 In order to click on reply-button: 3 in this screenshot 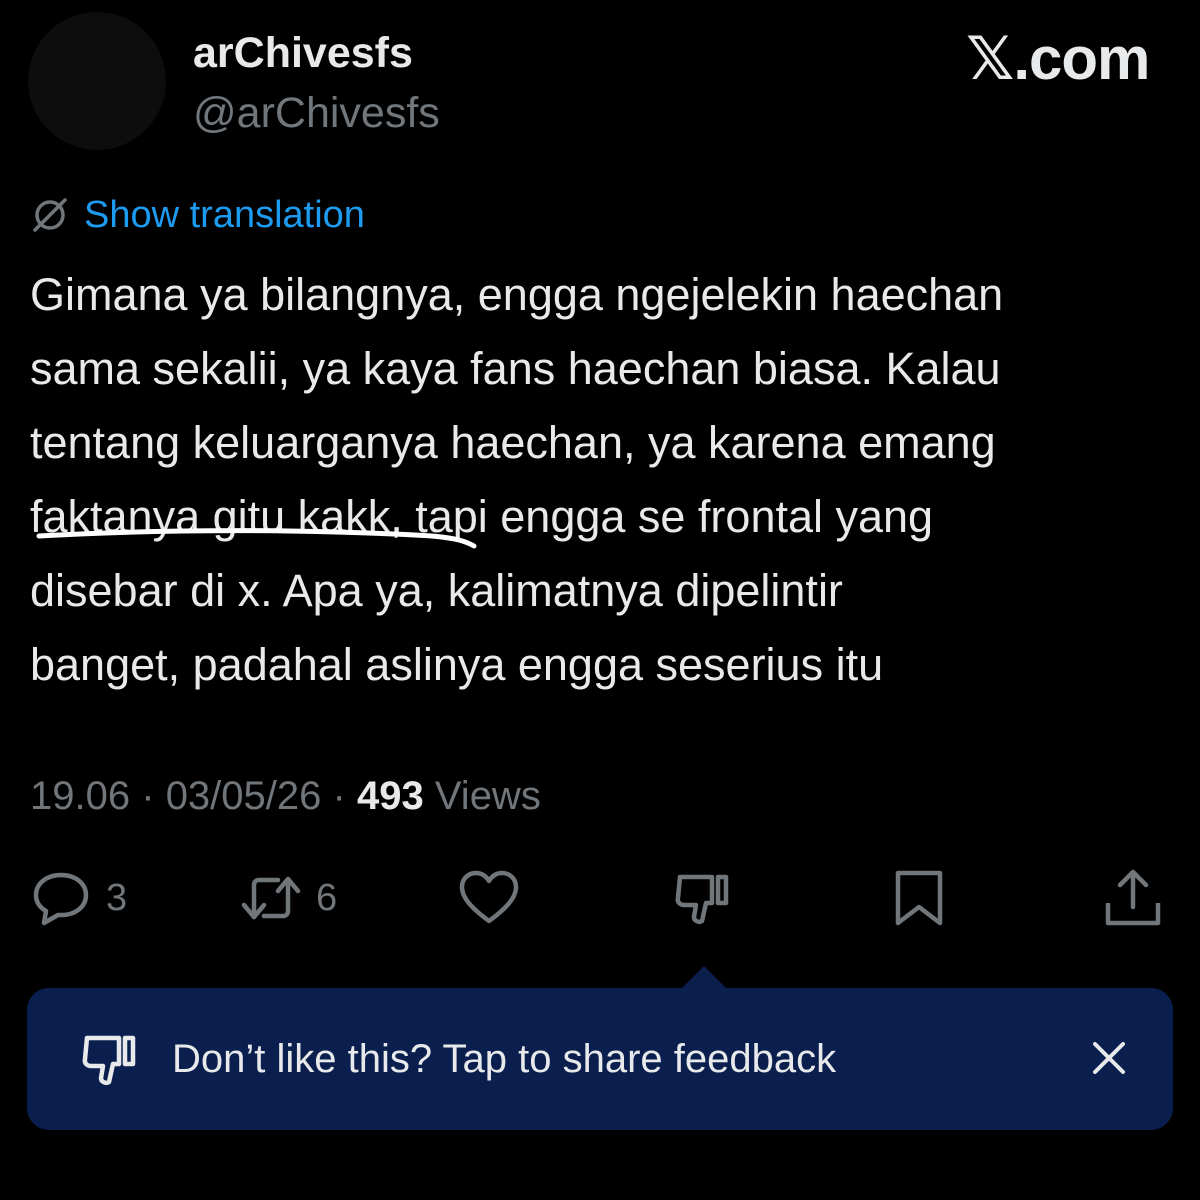, I will do `click(78, 898)`.